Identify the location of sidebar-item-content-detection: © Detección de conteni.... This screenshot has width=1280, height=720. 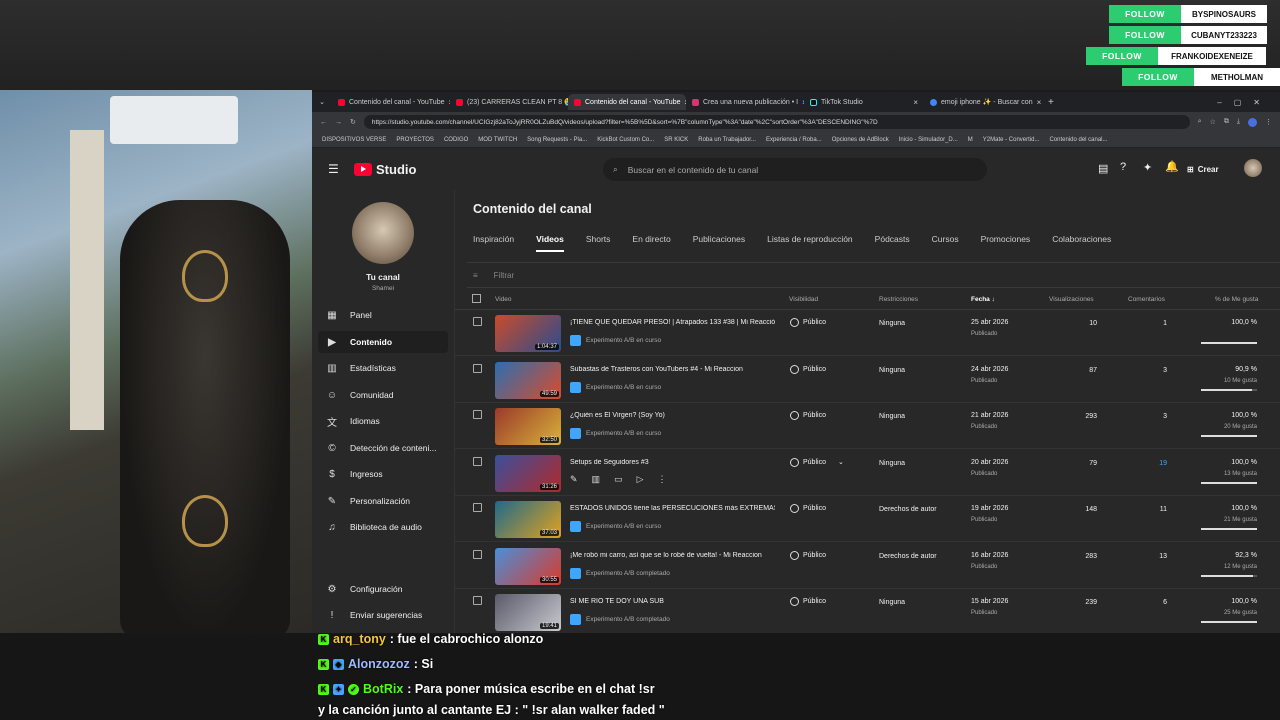
(383, 448).